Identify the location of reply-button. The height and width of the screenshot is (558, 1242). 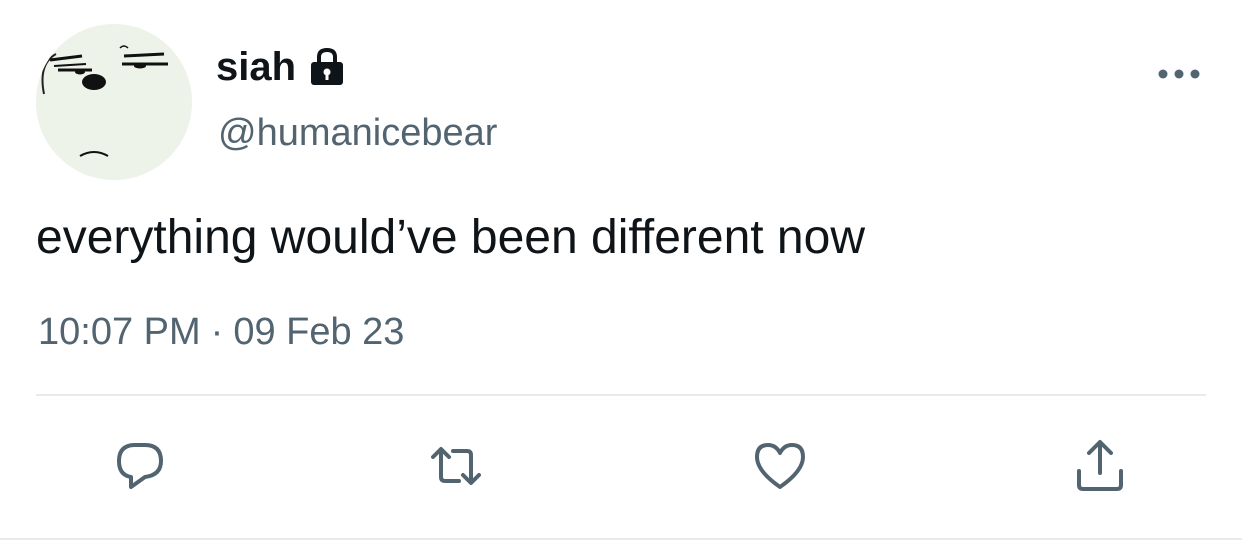
(140, 466).